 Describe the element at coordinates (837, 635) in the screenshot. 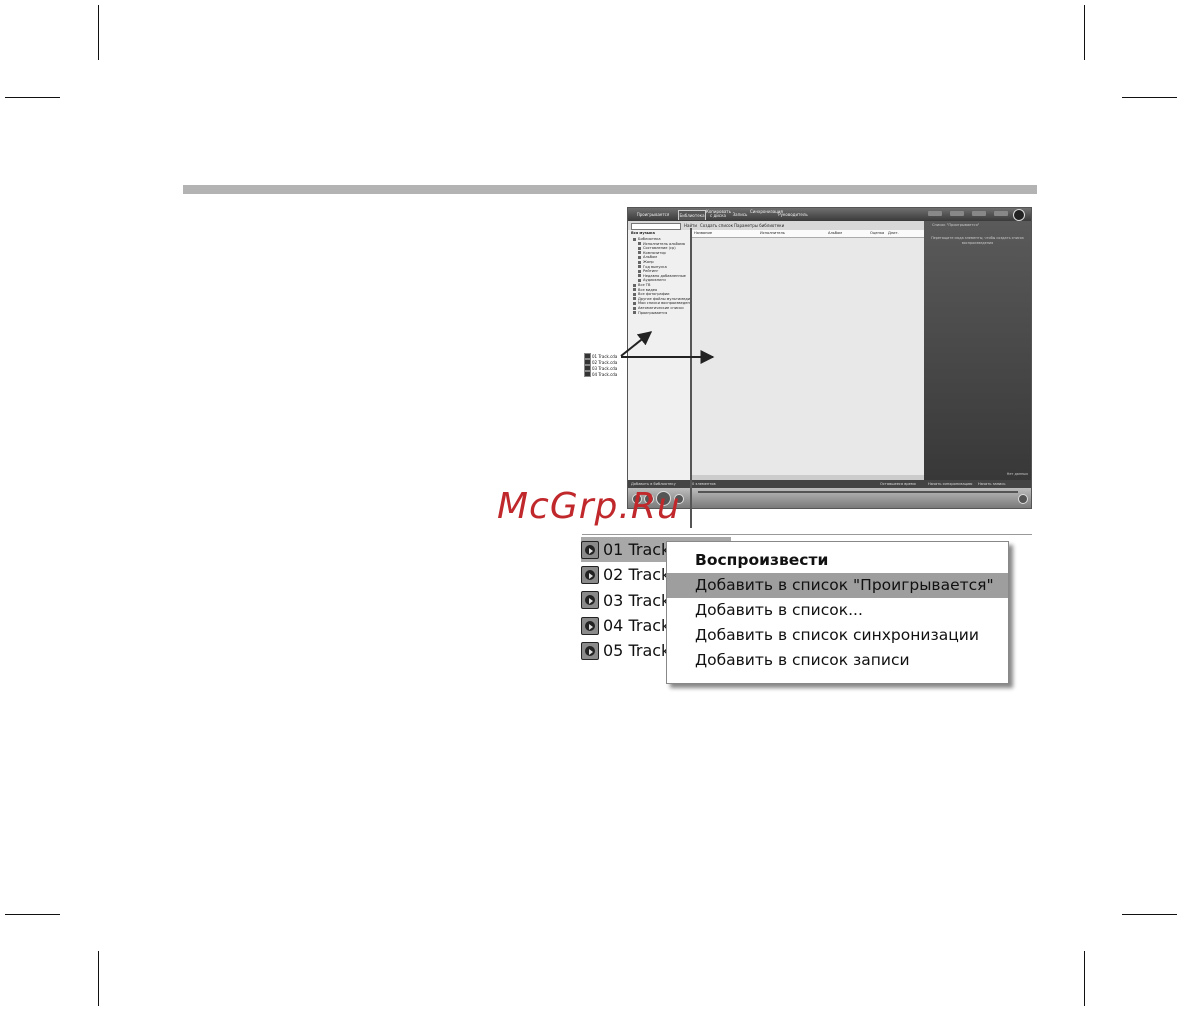

I see `menu-item-add-sync: Добавить в список синхронизации` at that location.